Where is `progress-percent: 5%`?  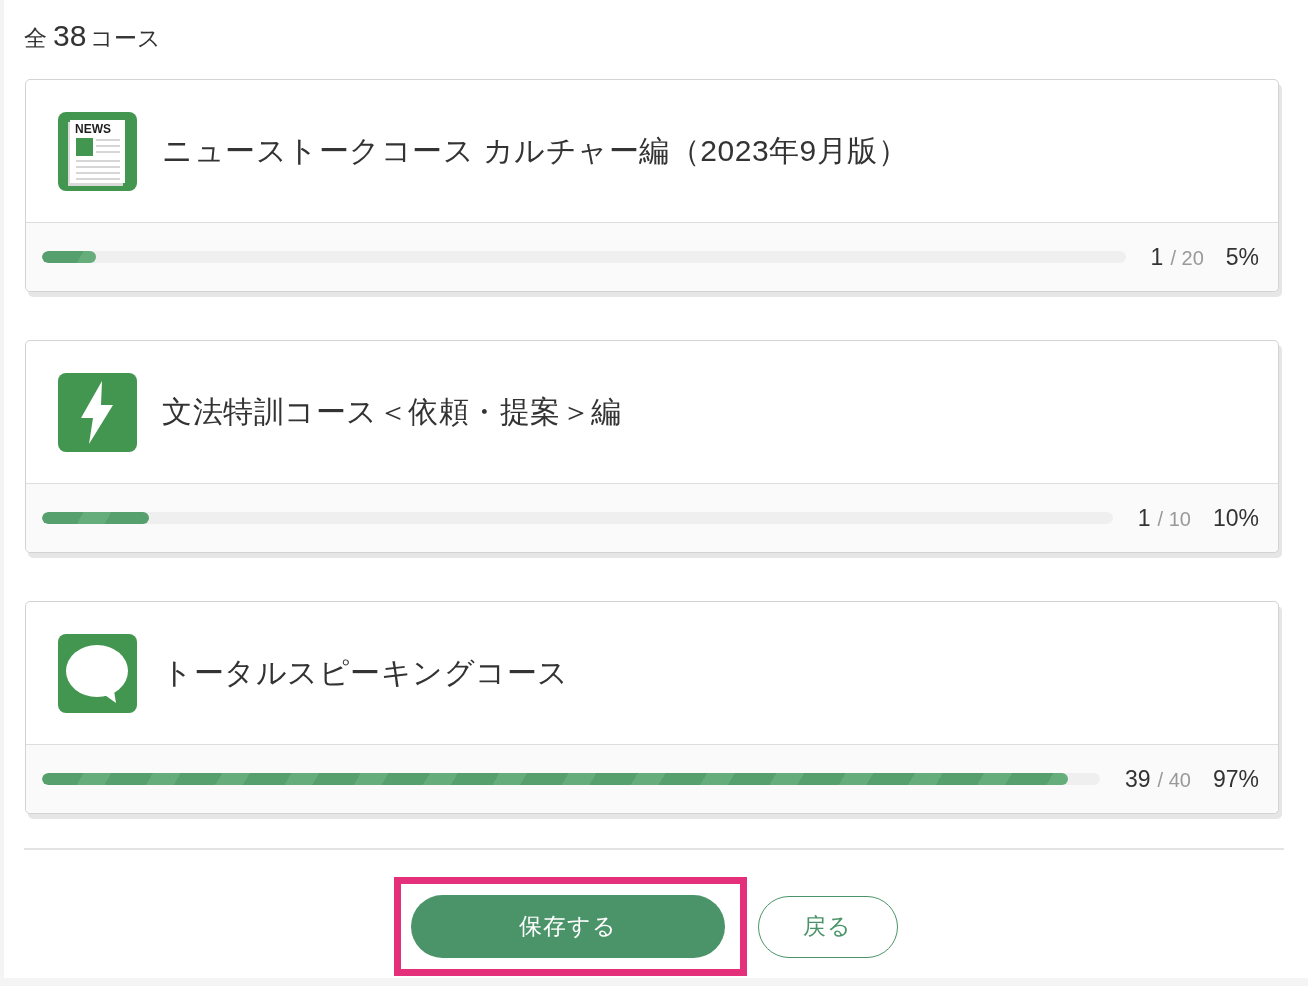 progress-percent: 5% is located at coordinates (1242, 257).